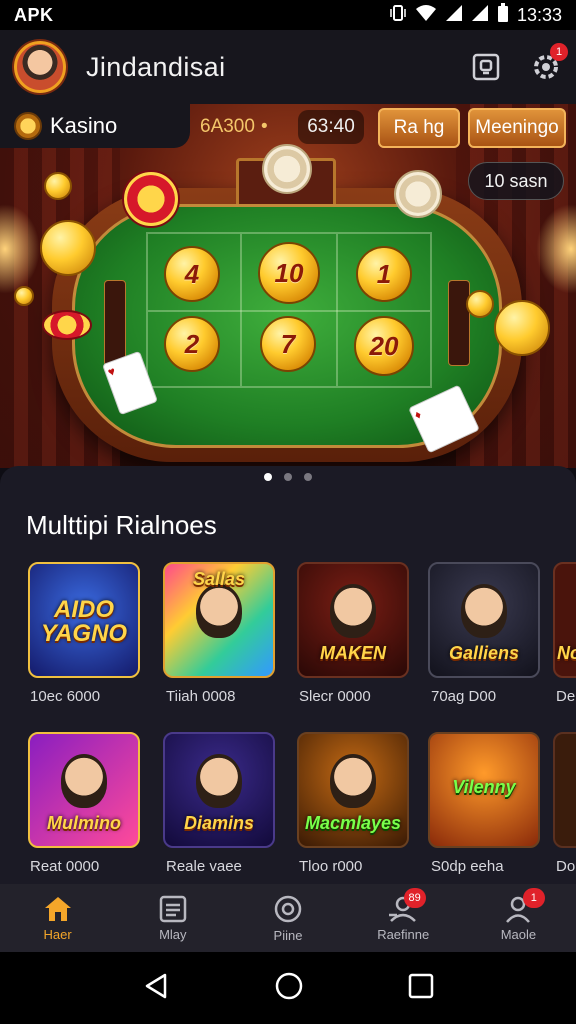 Image resolution: width=576 pixels, height=1024 pixels. Describe the element at coordinates (454, 15) in the screenshot. I see `signal-icon` at that location.